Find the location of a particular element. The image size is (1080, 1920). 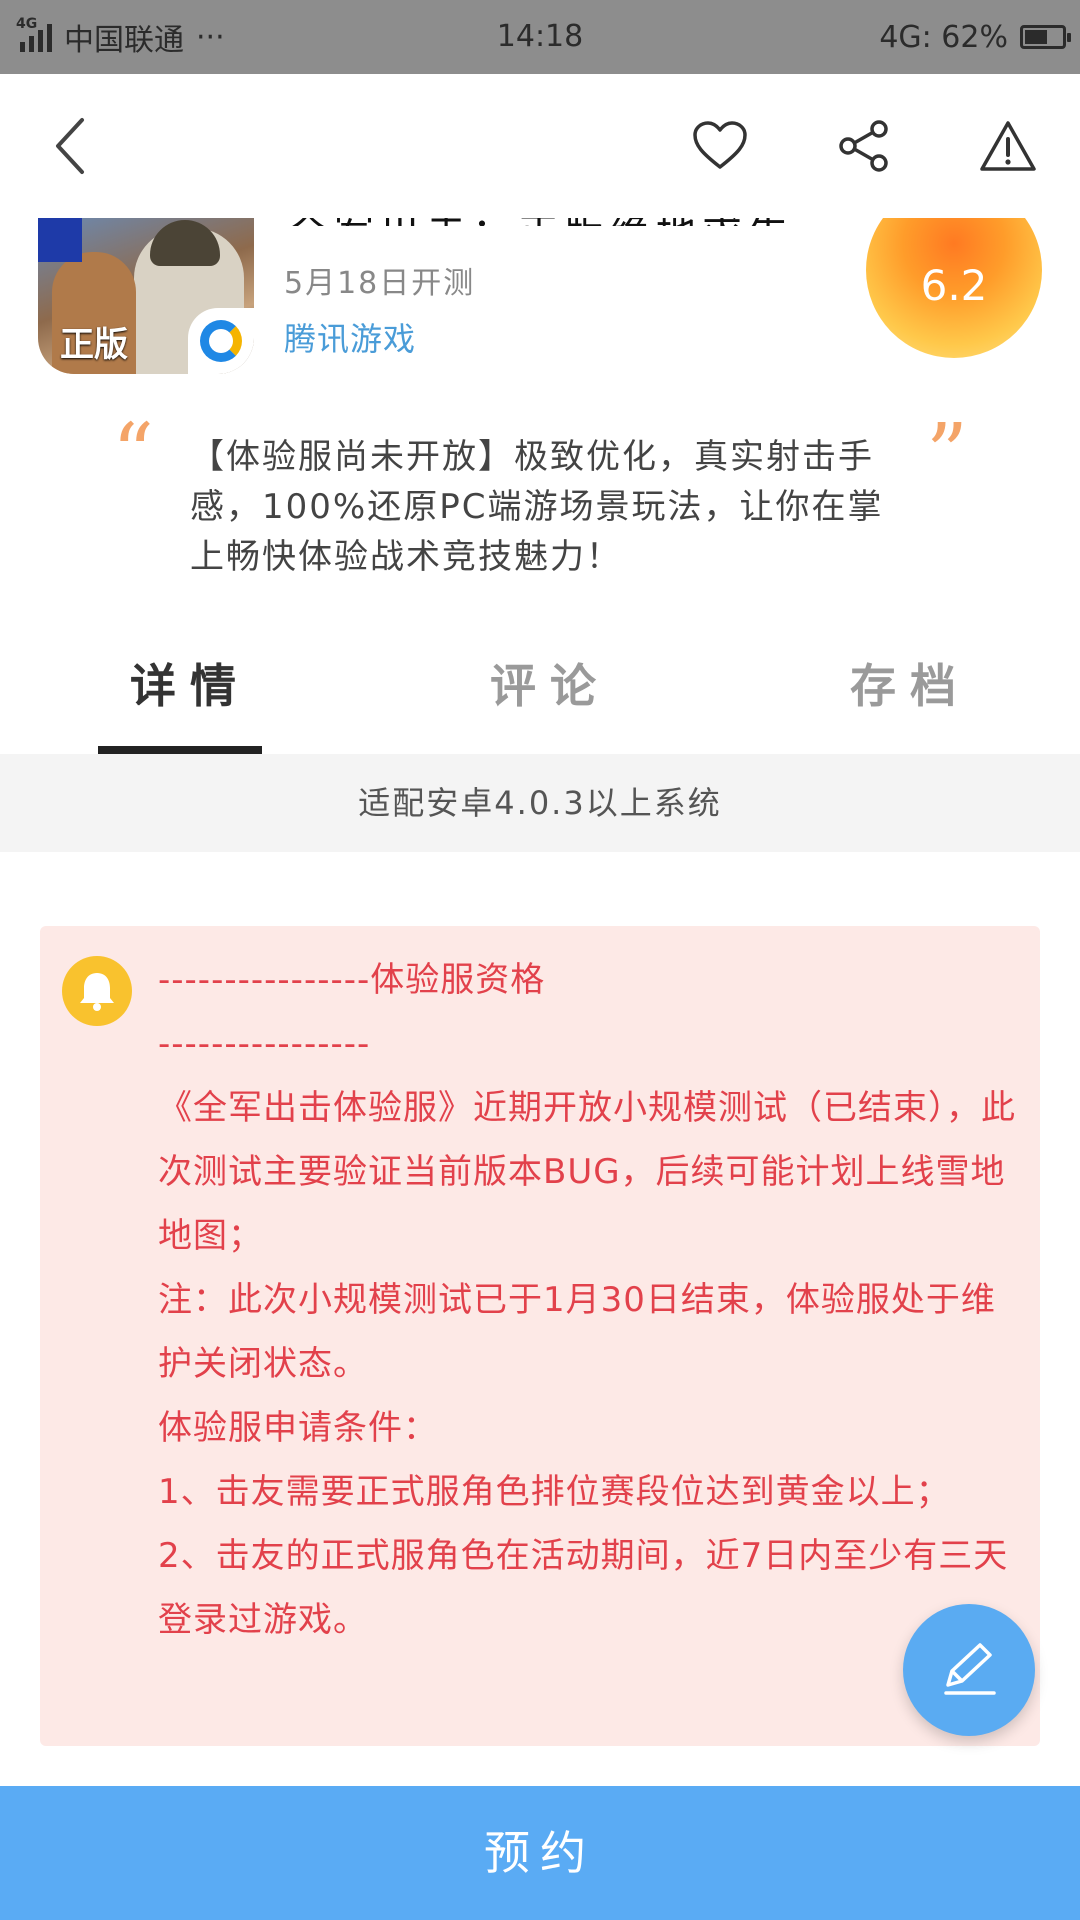

score-badge: 6.2 is located at coordinates (954, 288).